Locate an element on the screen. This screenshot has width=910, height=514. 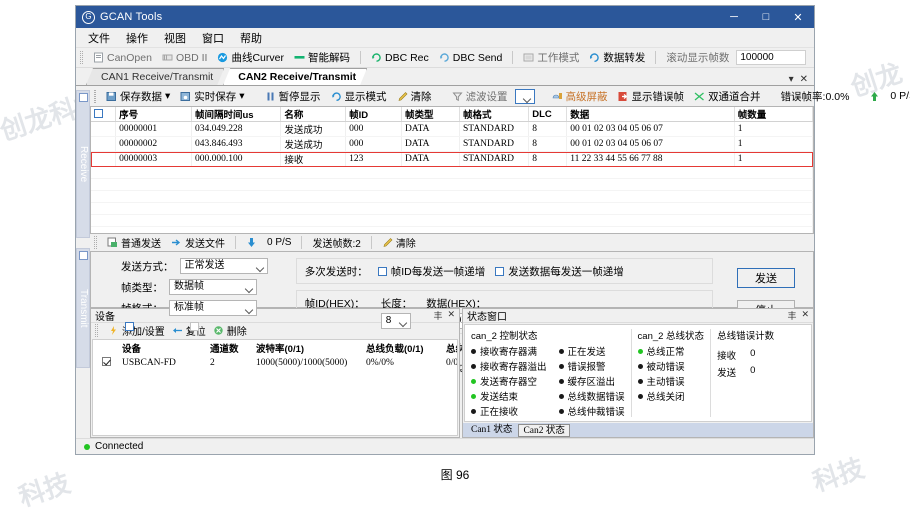
header-index: 序号 is located at coordinates (153, 114).